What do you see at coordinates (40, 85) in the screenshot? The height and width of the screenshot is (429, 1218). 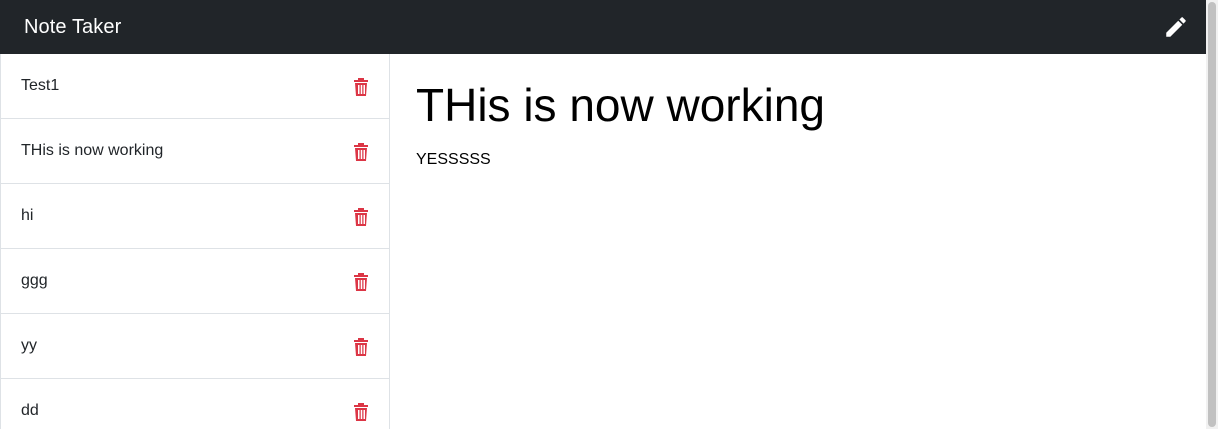 I see `note-list-title: Test1` at bounding box center [40, 85].